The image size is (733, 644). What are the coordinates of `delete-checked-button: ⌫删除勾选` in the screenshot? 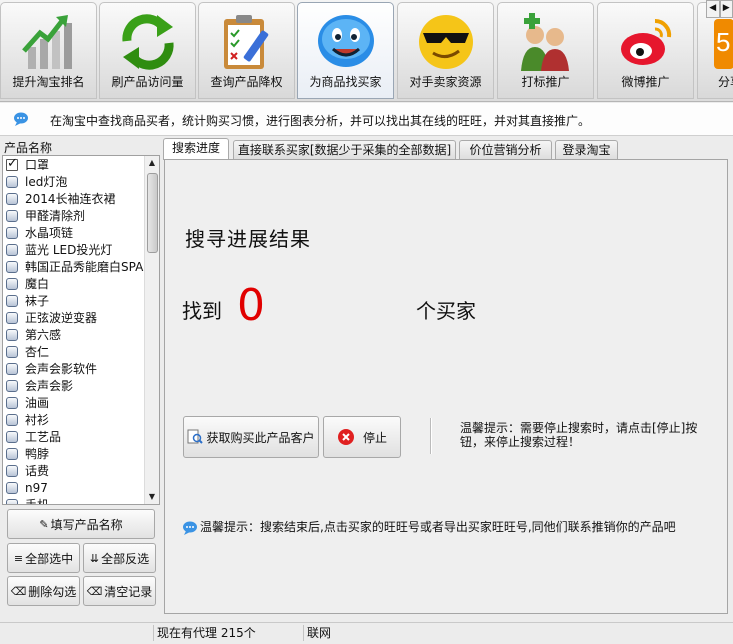 It's located at (43, 591).